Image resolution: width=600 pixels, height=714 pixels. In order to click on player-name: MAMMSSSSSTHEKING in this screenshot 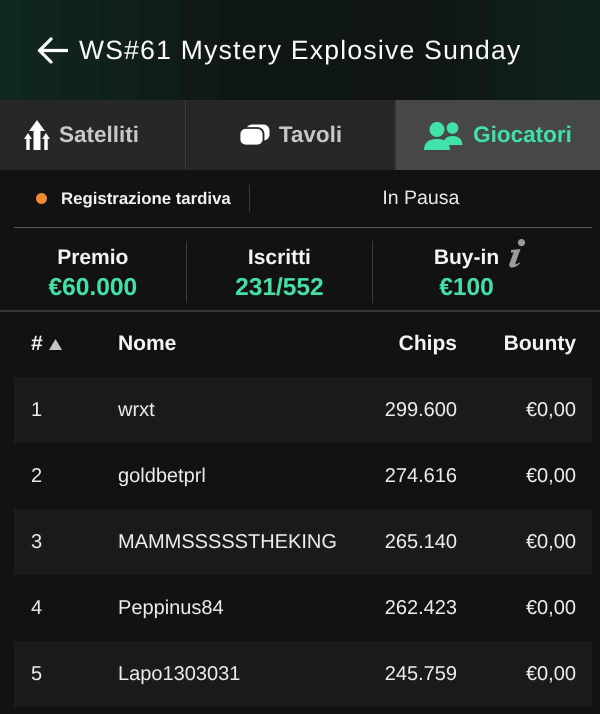, I will do `click(228, 542)`.